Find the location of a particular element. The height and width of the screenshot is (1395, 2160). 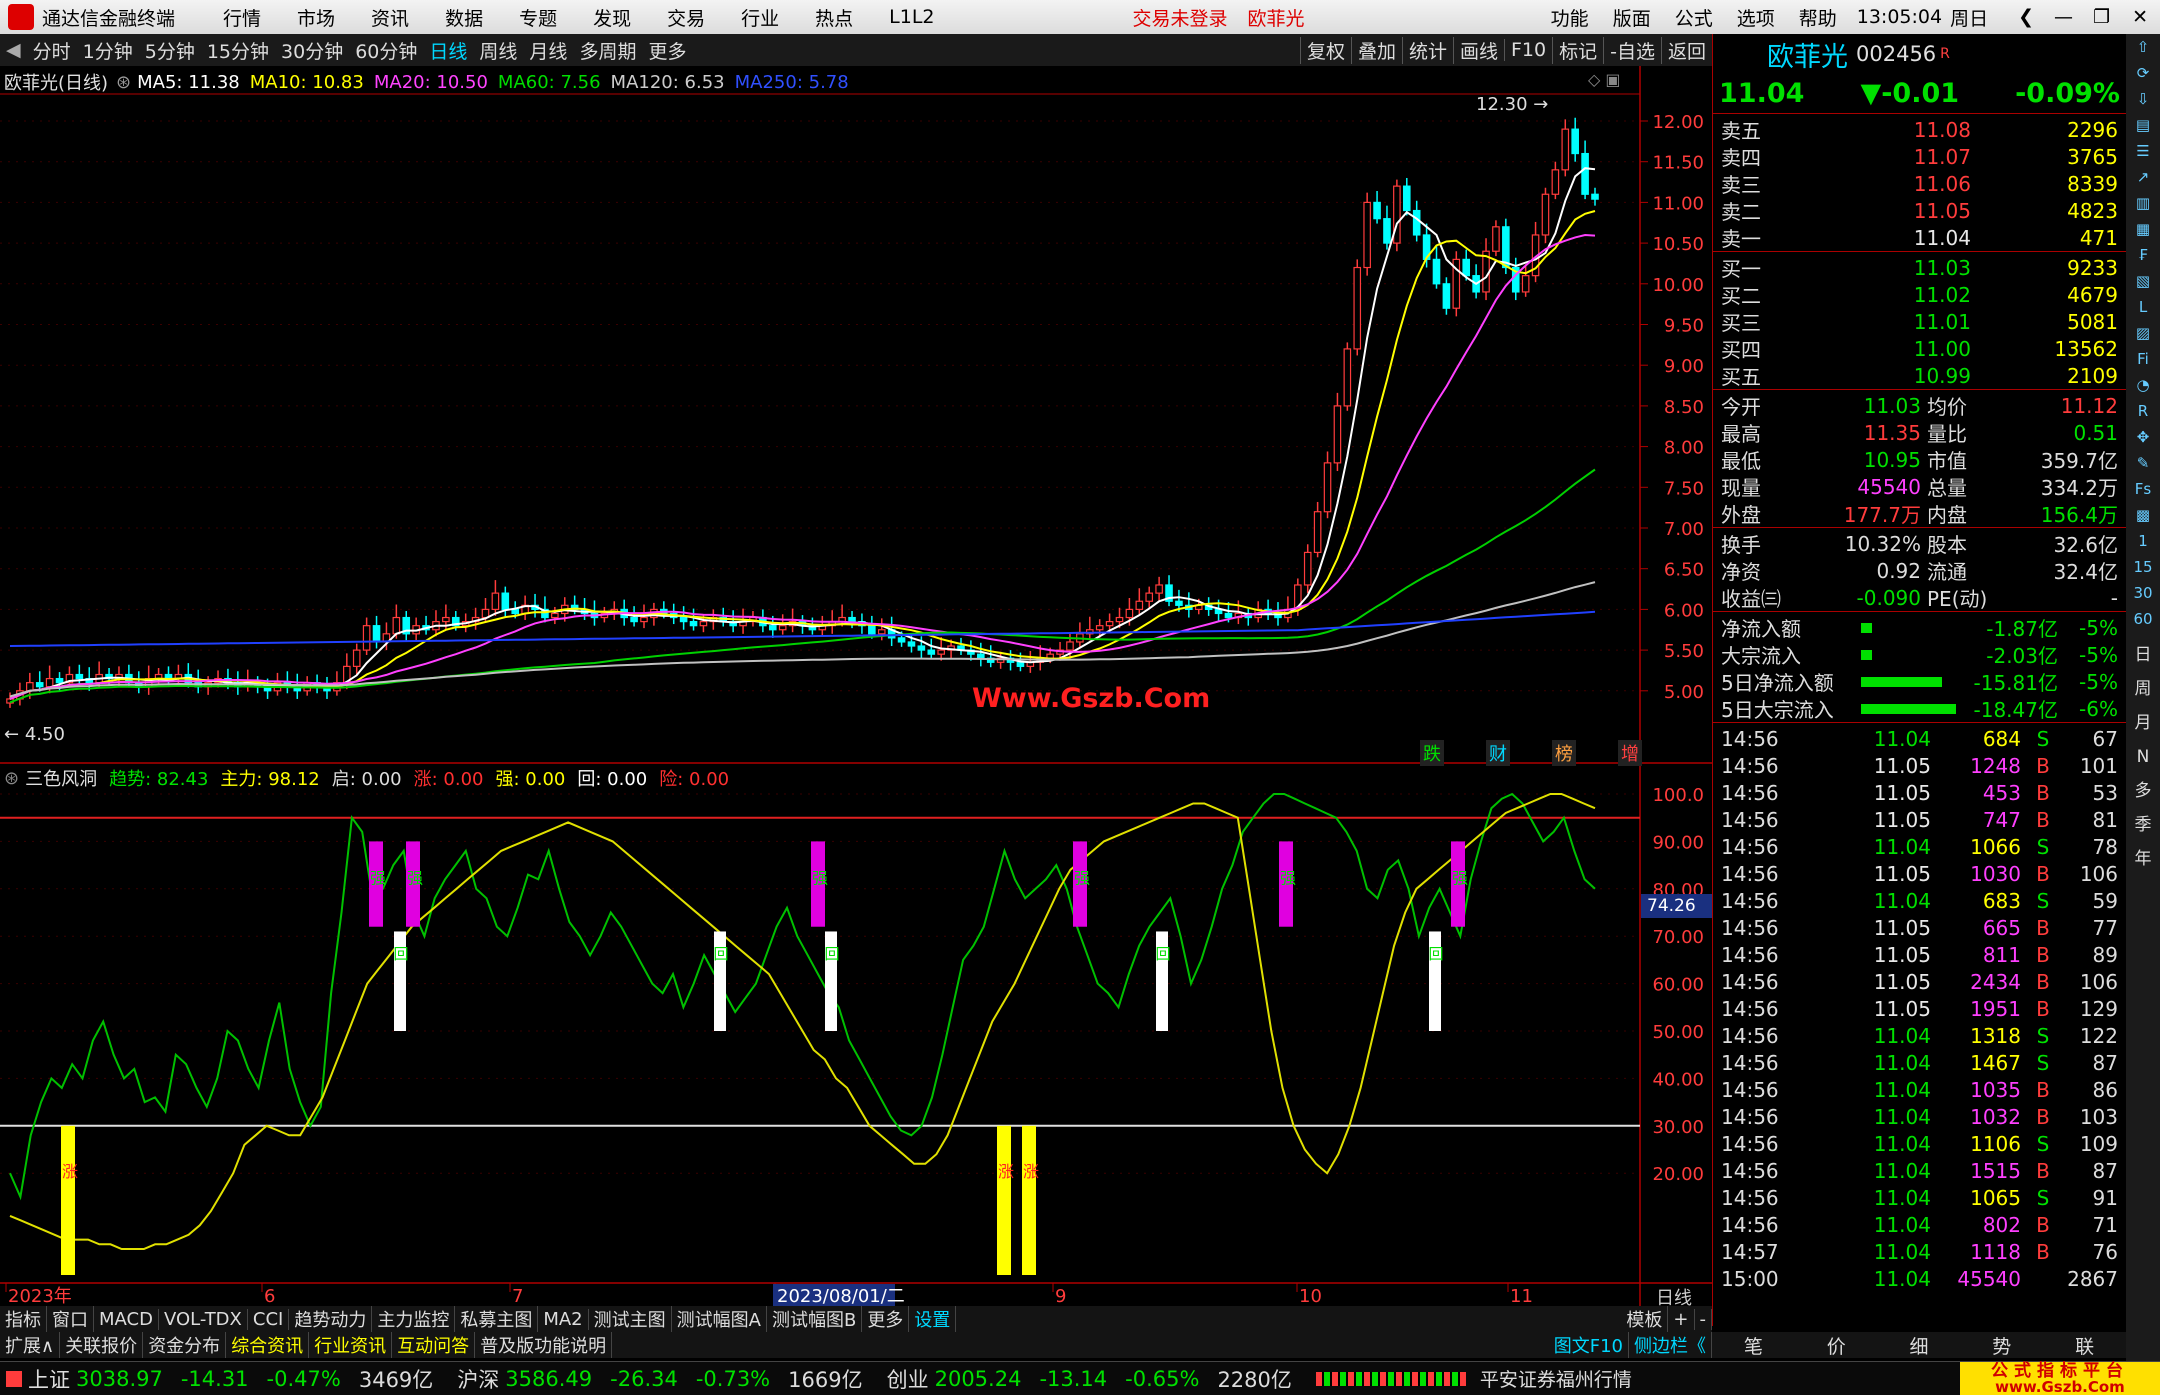

indicator-tool-2: - is located at coordinates (1703, 1319).